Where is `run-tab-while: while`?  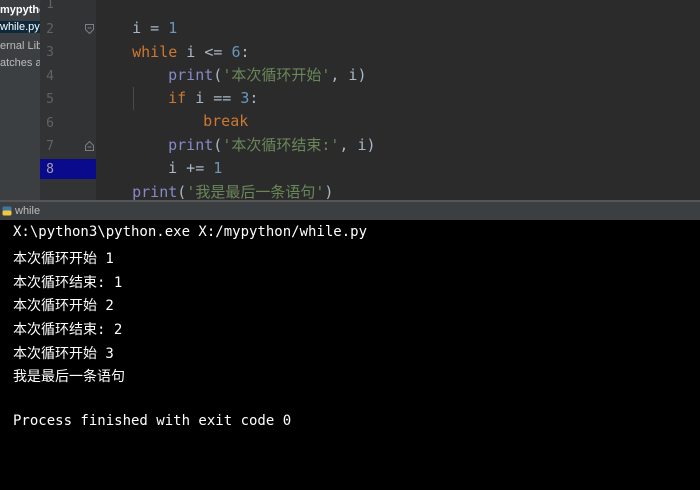 run-tab-while: while is located at coordinates (23, 211).